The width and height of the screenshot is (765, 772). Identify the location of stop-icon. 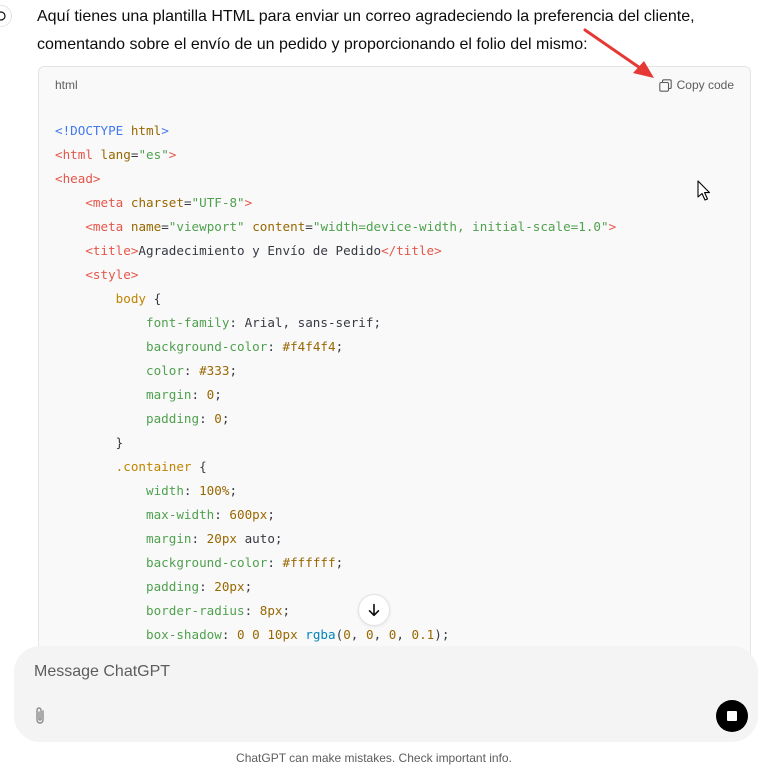
(732, 716).